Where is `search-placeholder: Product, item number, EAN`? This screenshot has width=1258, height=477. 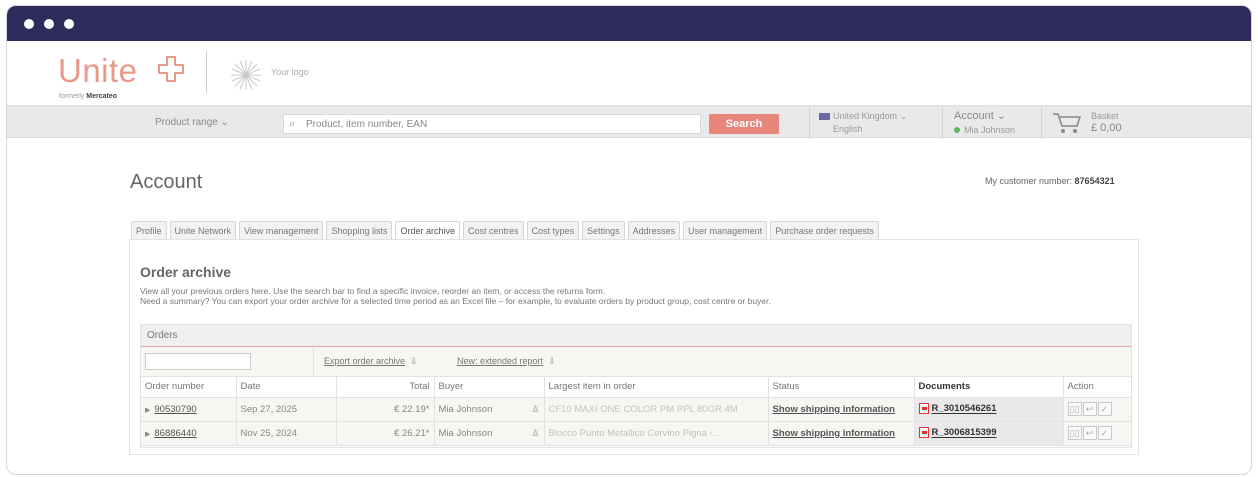 search-placeholder: Product, item number, EAN is located at coordinates (367, 124).